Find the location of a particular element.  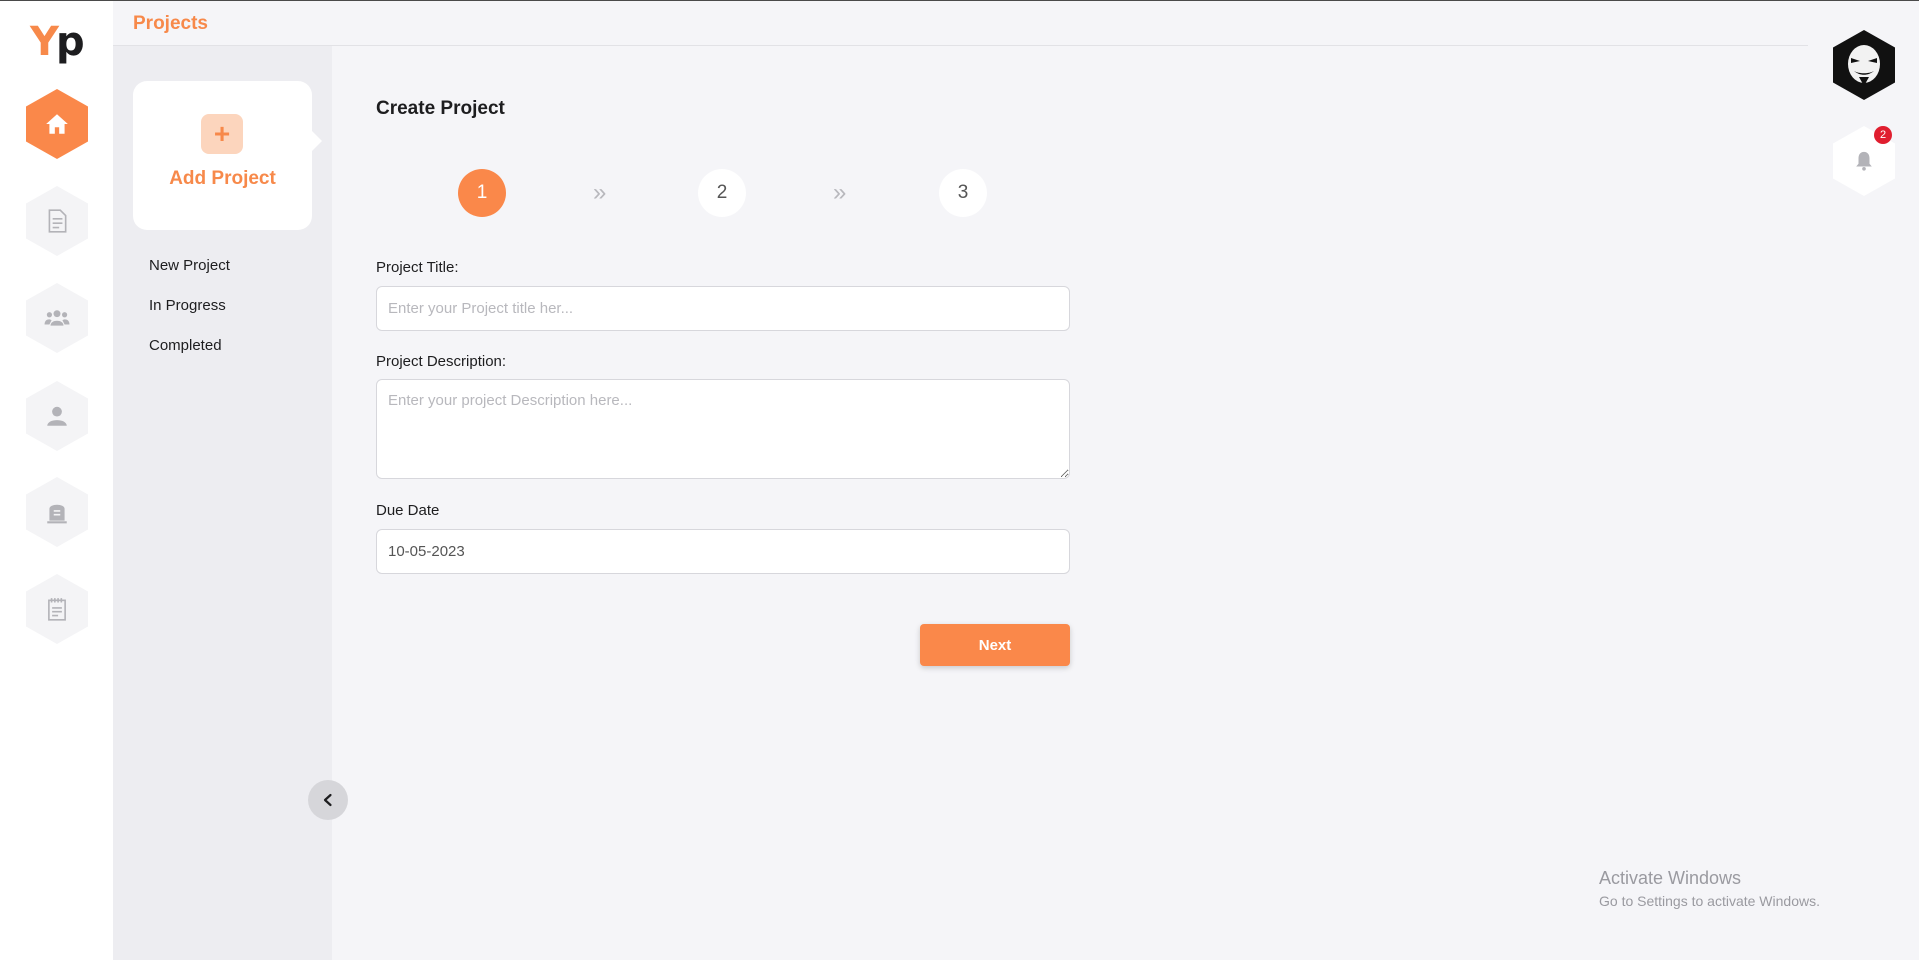

step-indicator: 1 » 2 » 3 is located at coordinates (738, 194).